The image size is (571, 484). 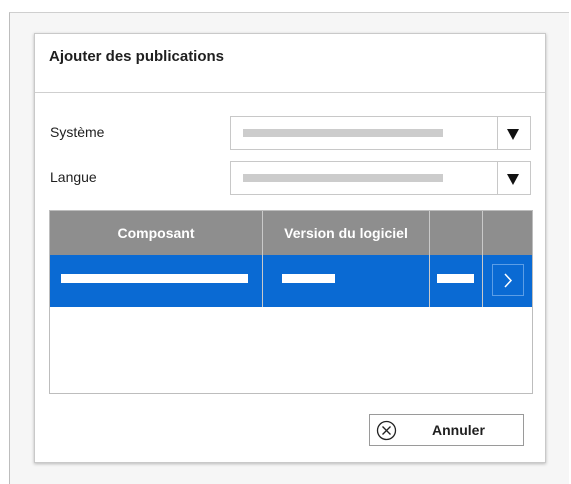 I want to click on version-cell-value, so click(x=308, y=278).